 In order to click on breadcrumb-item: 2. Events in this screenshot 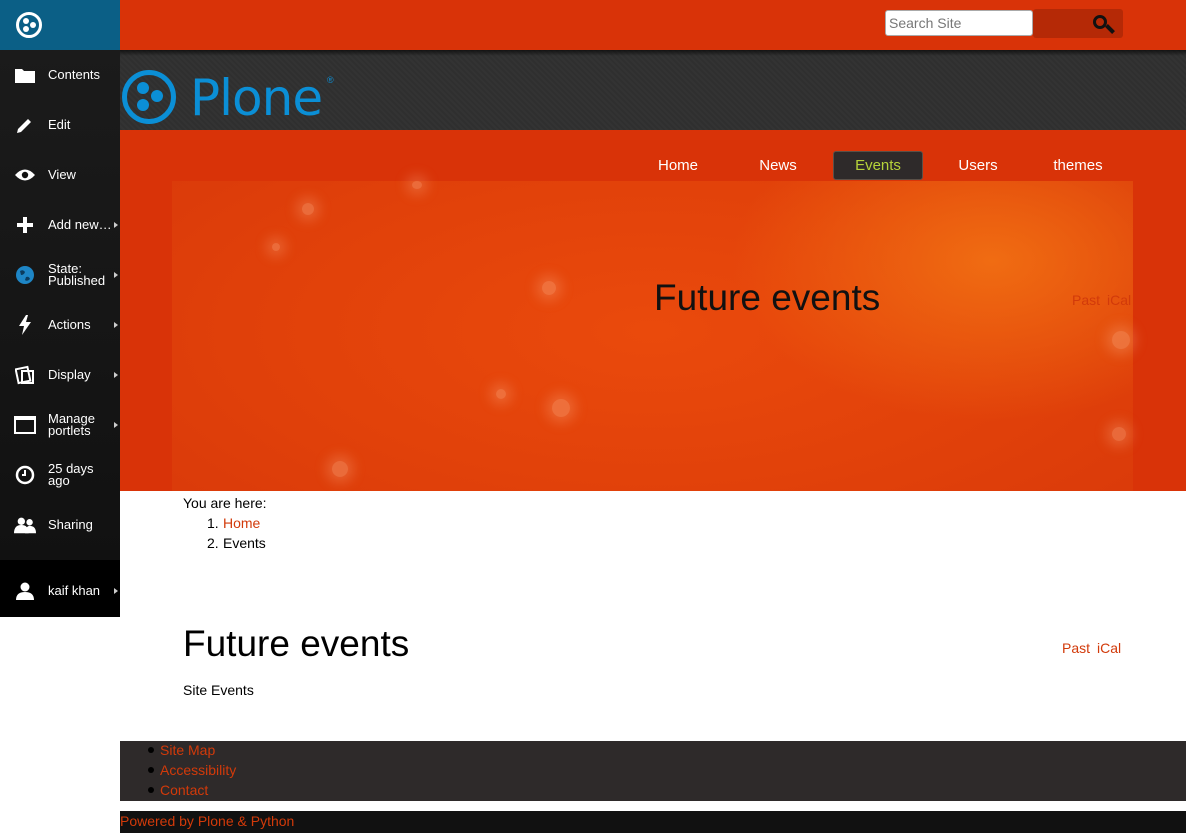, I will do `click(283, 543)`.